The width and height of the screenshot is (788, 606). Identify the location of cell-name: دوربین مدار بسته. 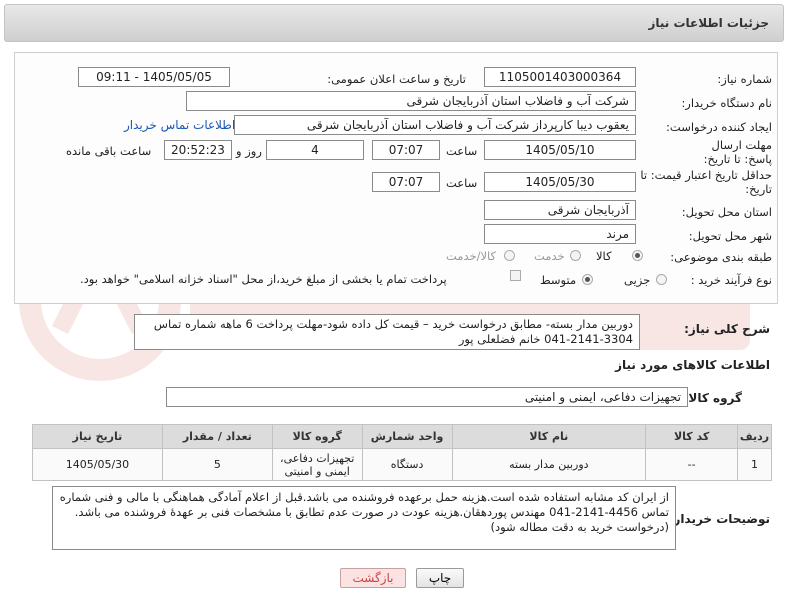
(549, 464).